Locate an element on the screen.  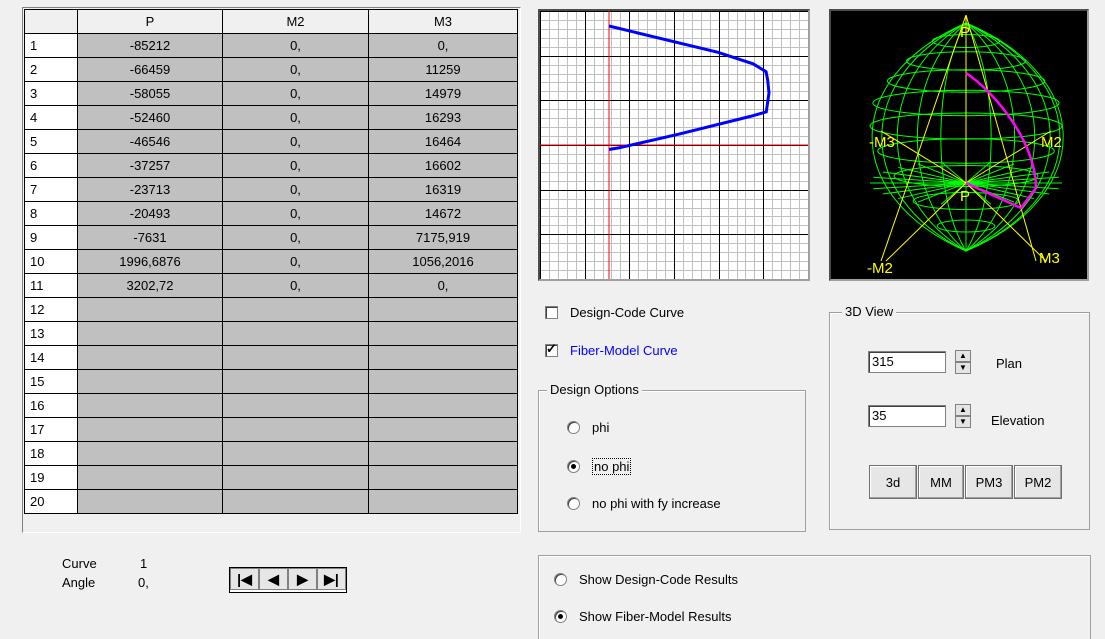
design-code-curve-box is located at coordinates (551, 312).